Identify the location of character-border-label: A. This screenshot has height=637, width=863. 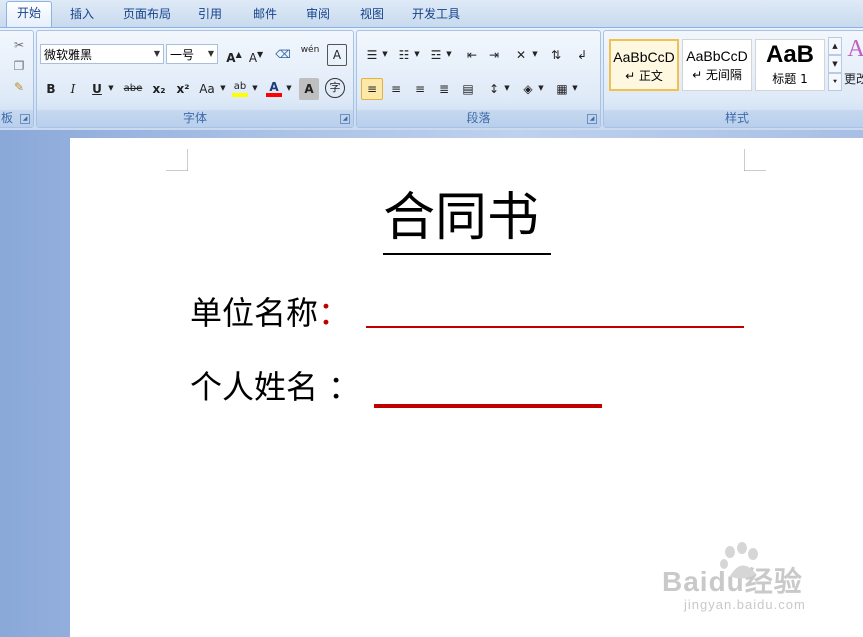
(337, 55).